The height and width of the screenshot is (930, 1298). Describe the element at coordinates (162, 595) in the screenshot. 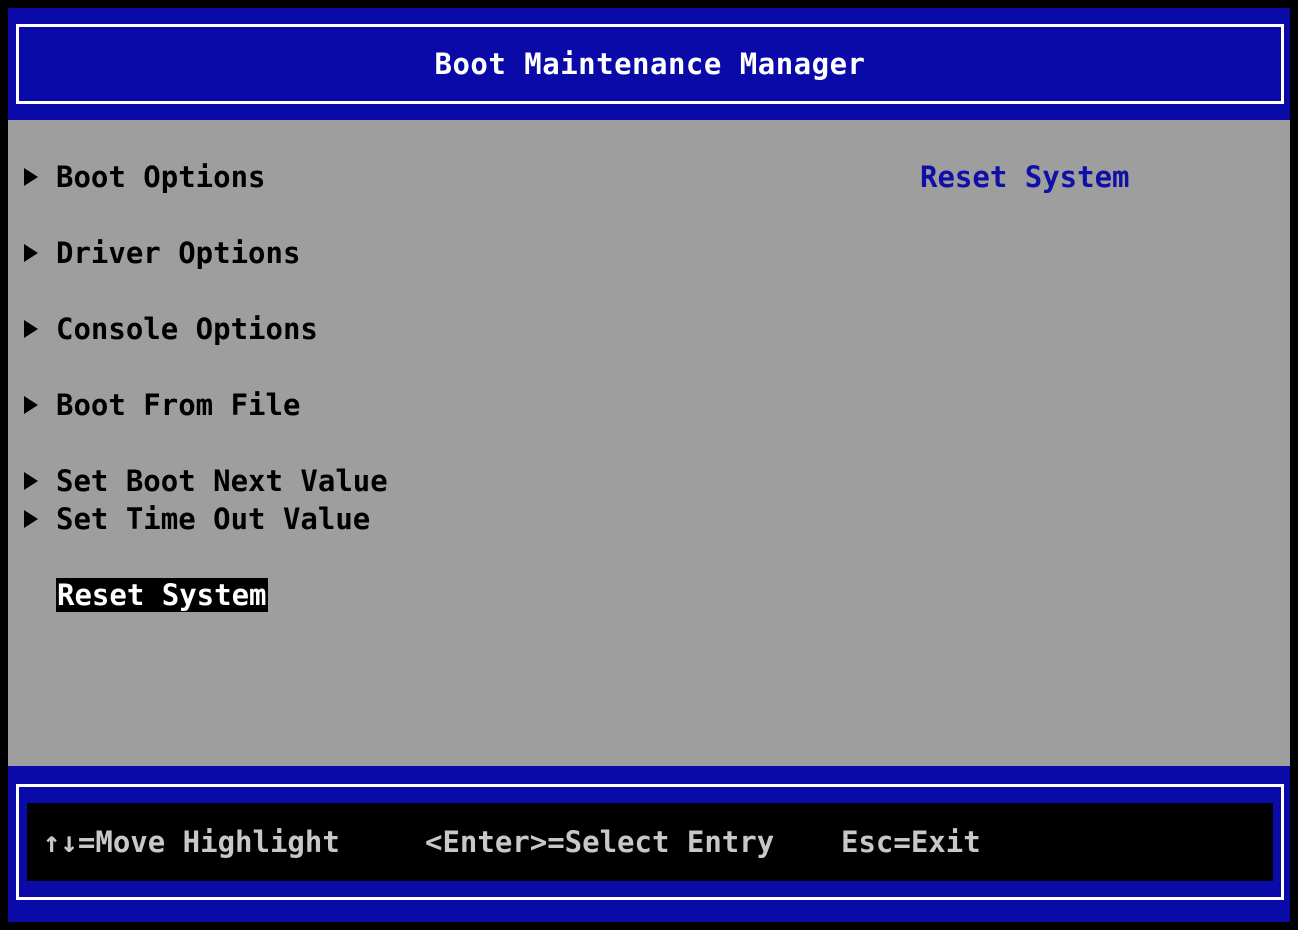

I see `menu-item-reset-system-selected: Reset System` at that location.